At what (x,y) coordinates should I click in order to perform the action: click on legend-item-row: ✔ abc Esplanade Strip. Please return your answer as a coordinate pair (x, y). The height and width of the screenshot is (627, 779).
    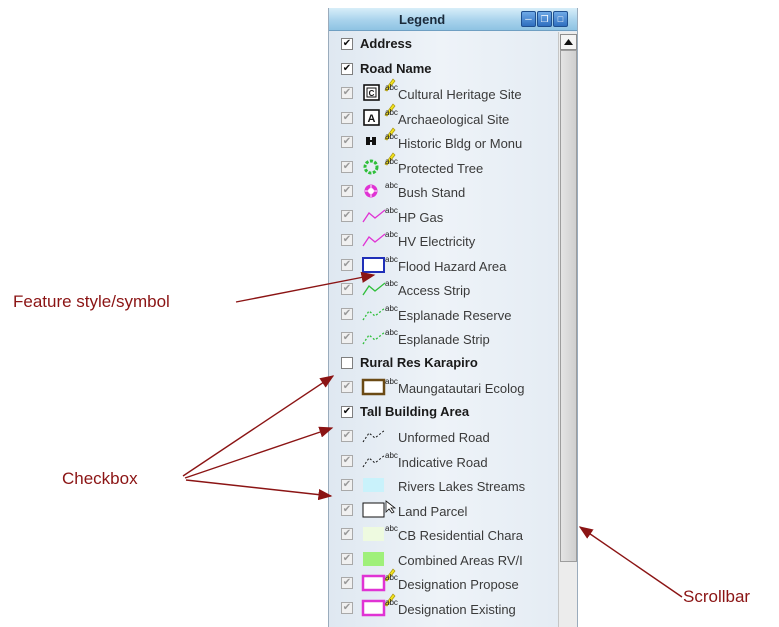
    Looking at the image, I should click on (444, 338).